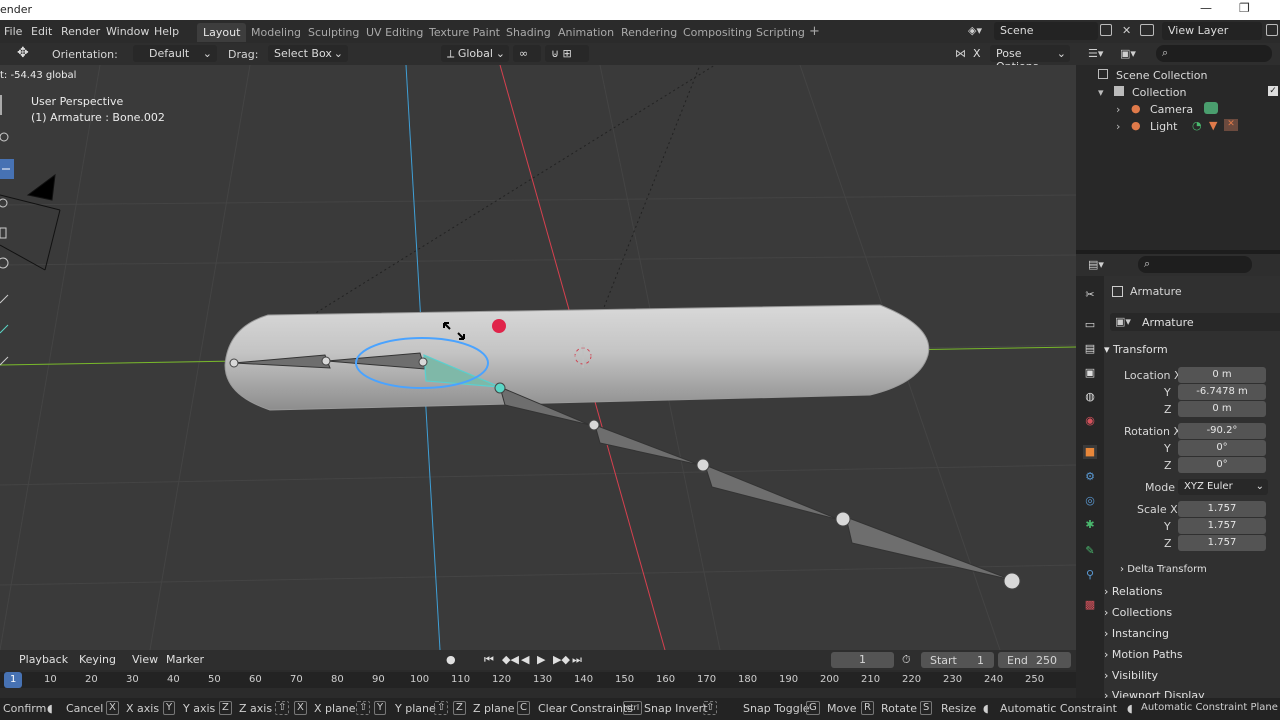  I want to click on transform-section: ▾ Transform, so click(1136, 349).